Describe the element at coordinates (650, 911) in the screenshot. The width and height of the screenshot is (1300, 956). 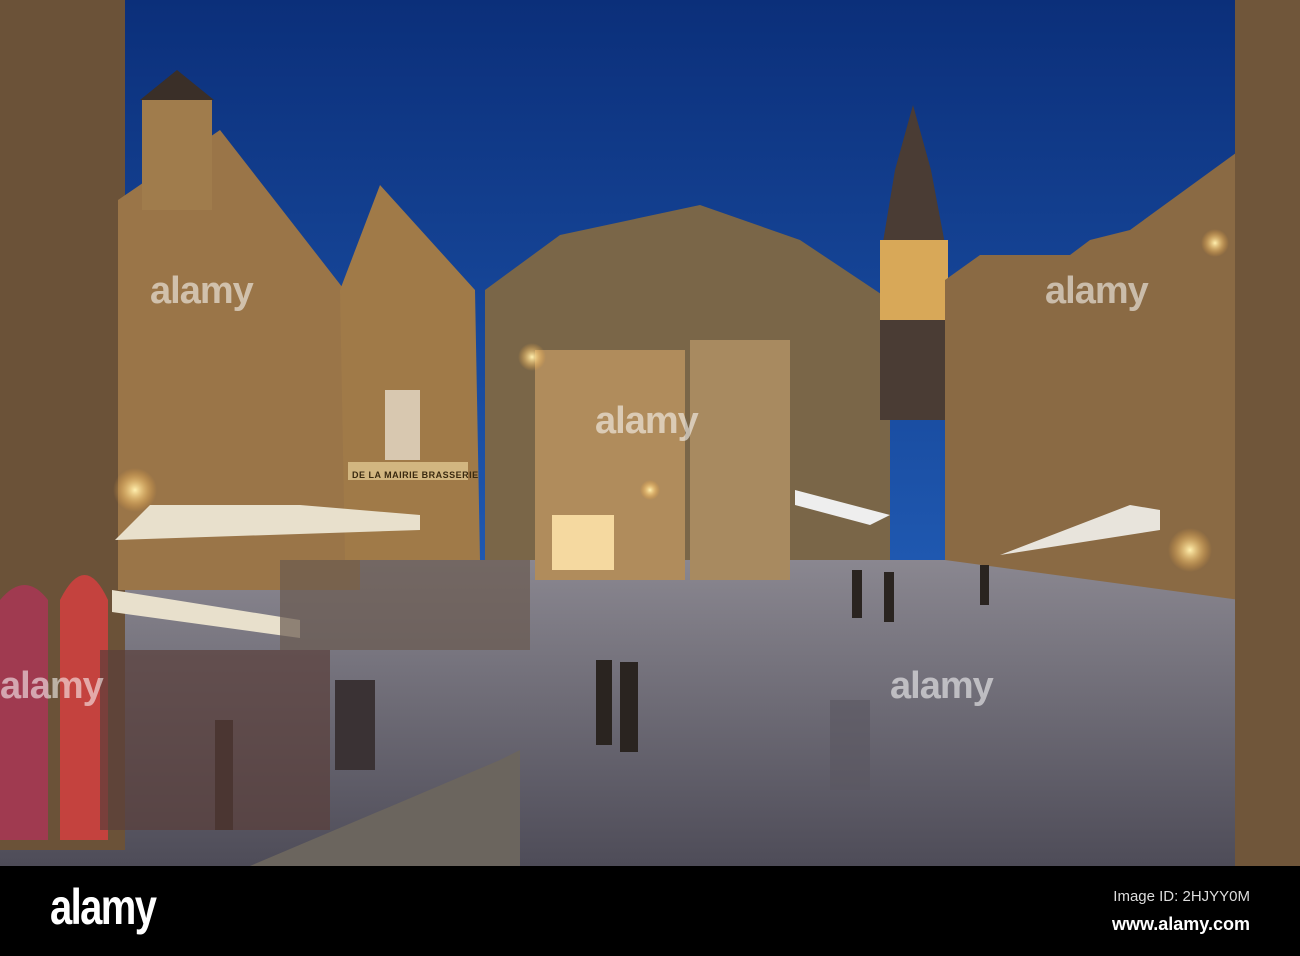
I see `footer-bar: alamy Image ID: 2HJYY0M www.alamy.com` at that location.